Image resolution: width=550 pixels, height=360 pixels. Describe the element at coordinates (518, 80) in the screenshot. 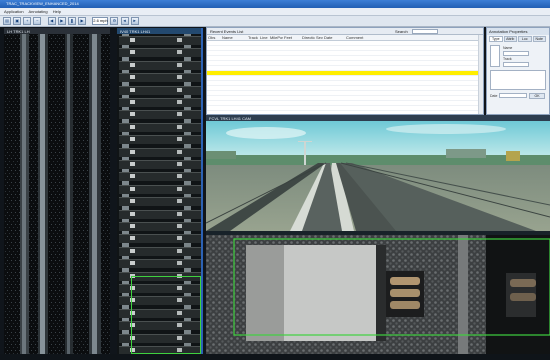

I see `notes-field` at that location.